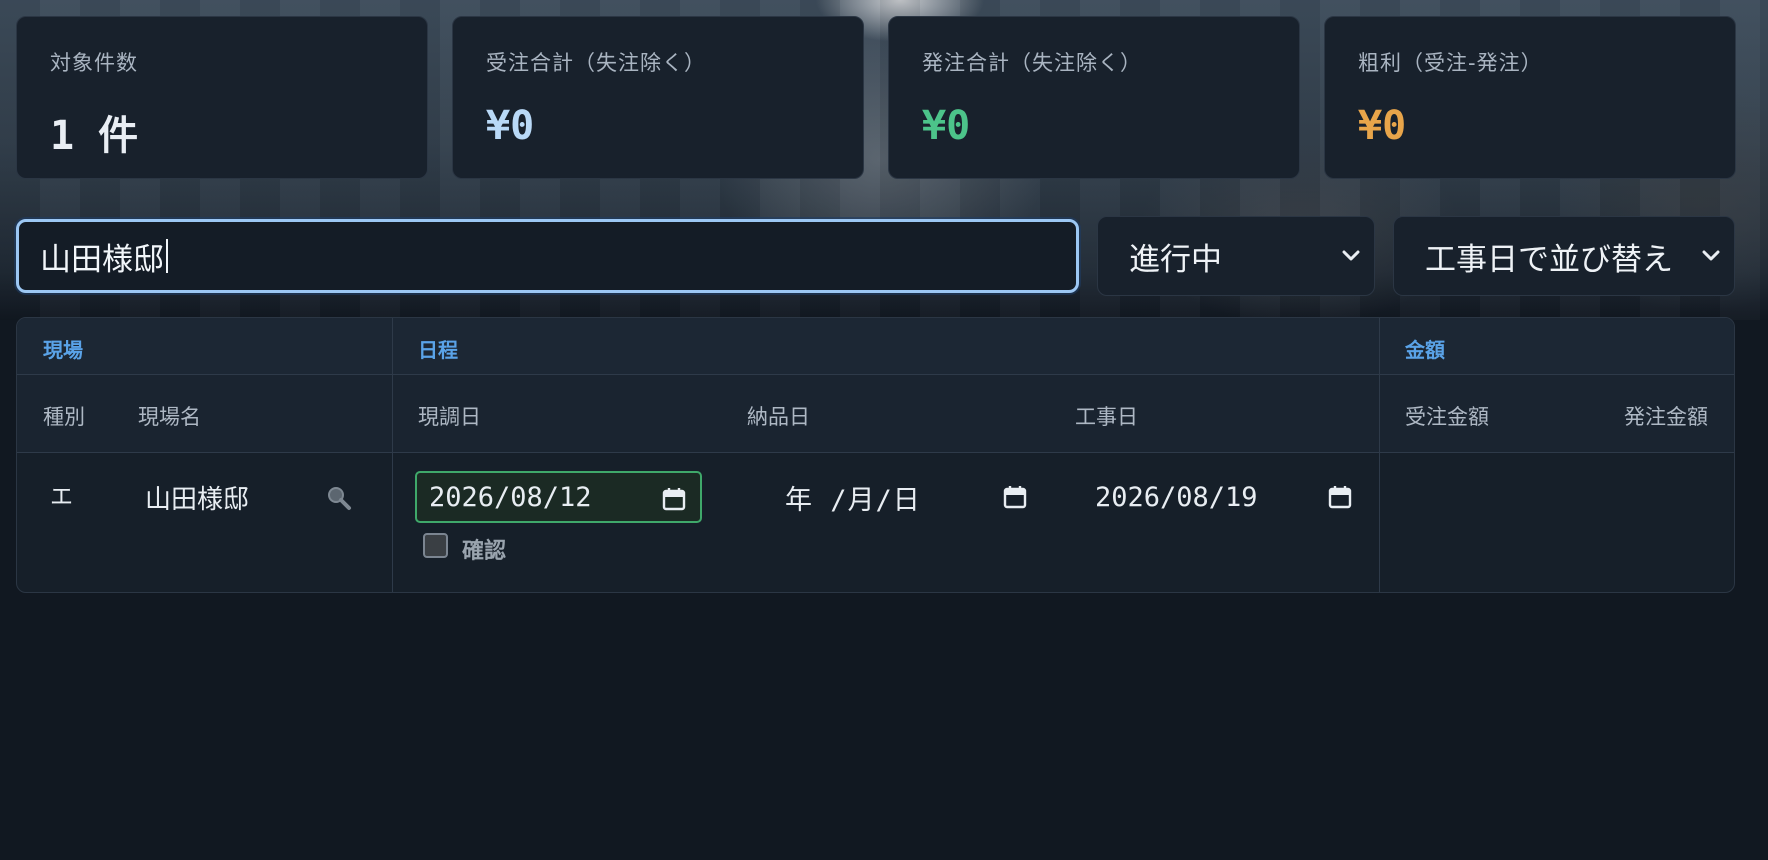  What do you see at coordinates (1175, 259) in the screenshot?
I see `status-filter-value: 進行中` at bounding box center [1175, 259].